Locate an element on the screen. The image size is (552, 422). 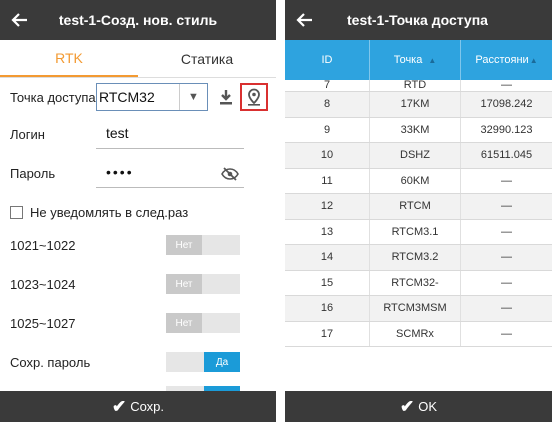
cell-point: 17KM is located at coordinates (415, 104).